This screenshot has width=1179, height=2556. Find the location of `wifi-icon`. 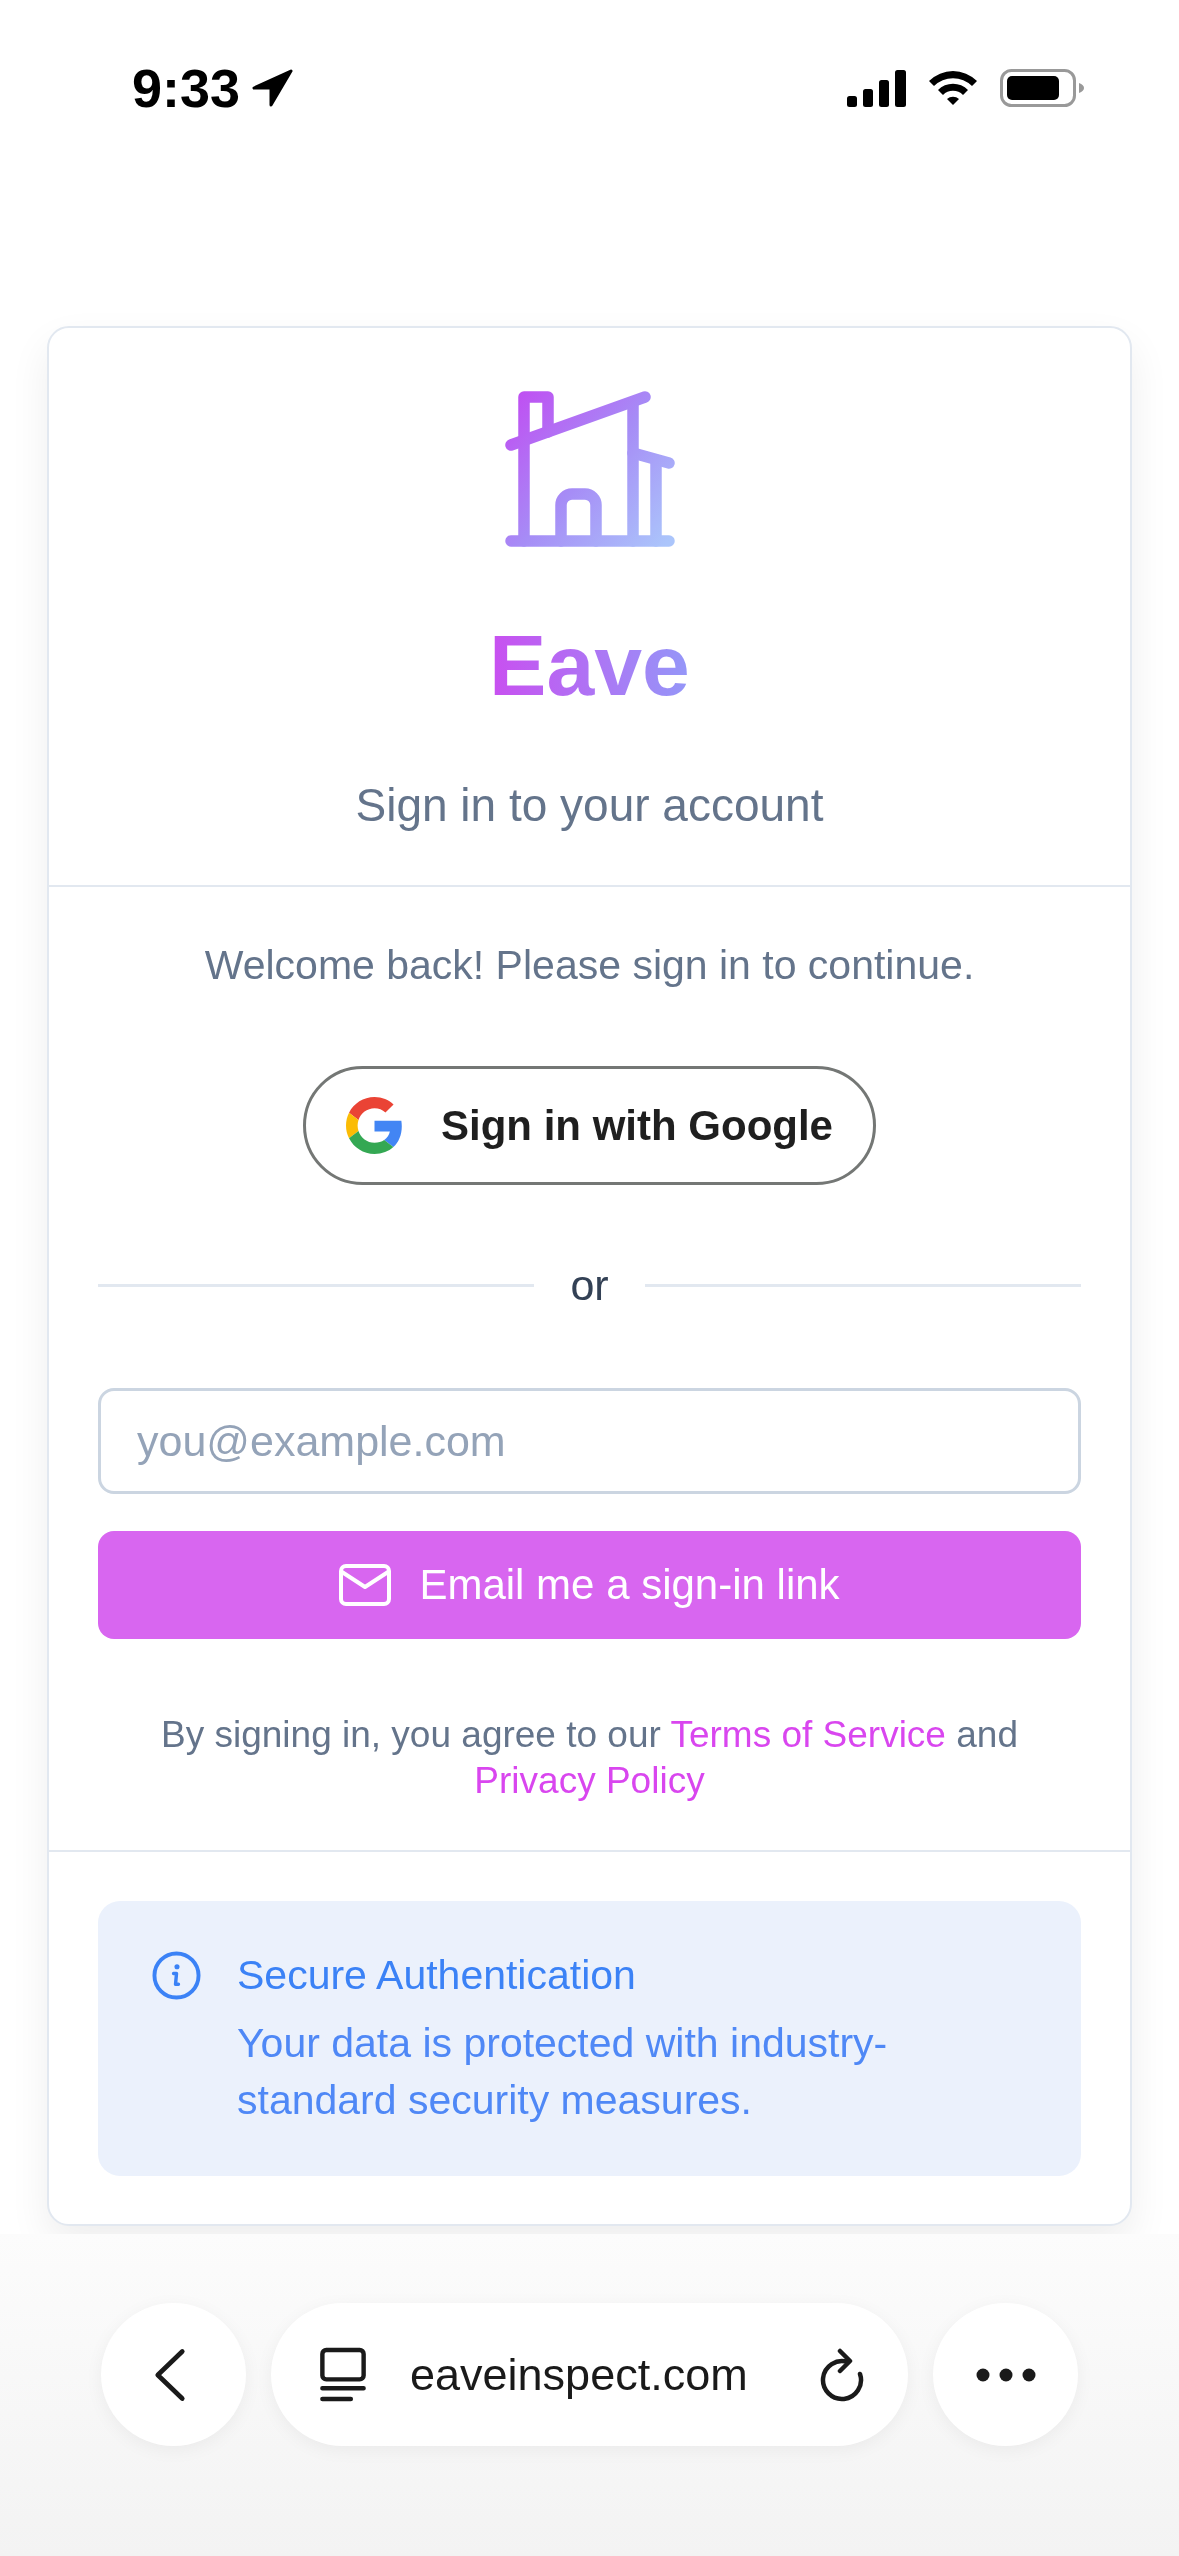

wifi-icon is located at coordinates (953, 88).